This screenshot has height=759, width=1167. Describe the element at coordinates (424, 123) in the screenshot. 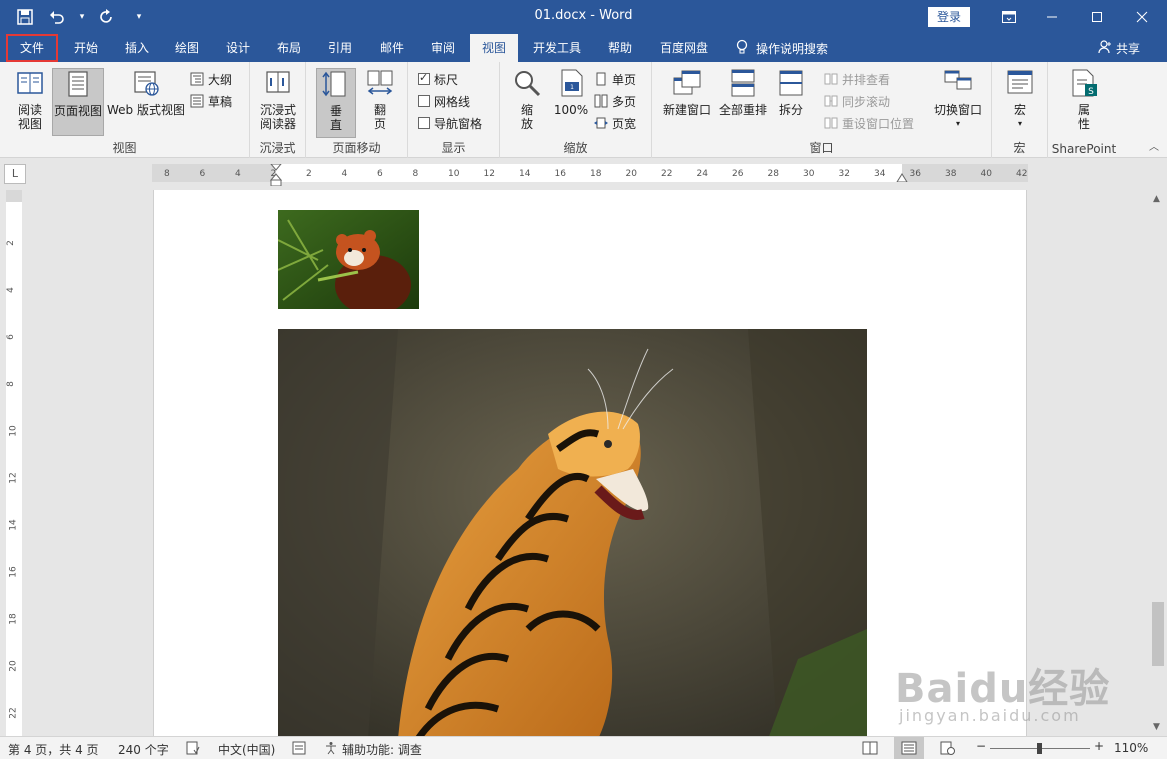

I see `navigation-pane-check` at that location.